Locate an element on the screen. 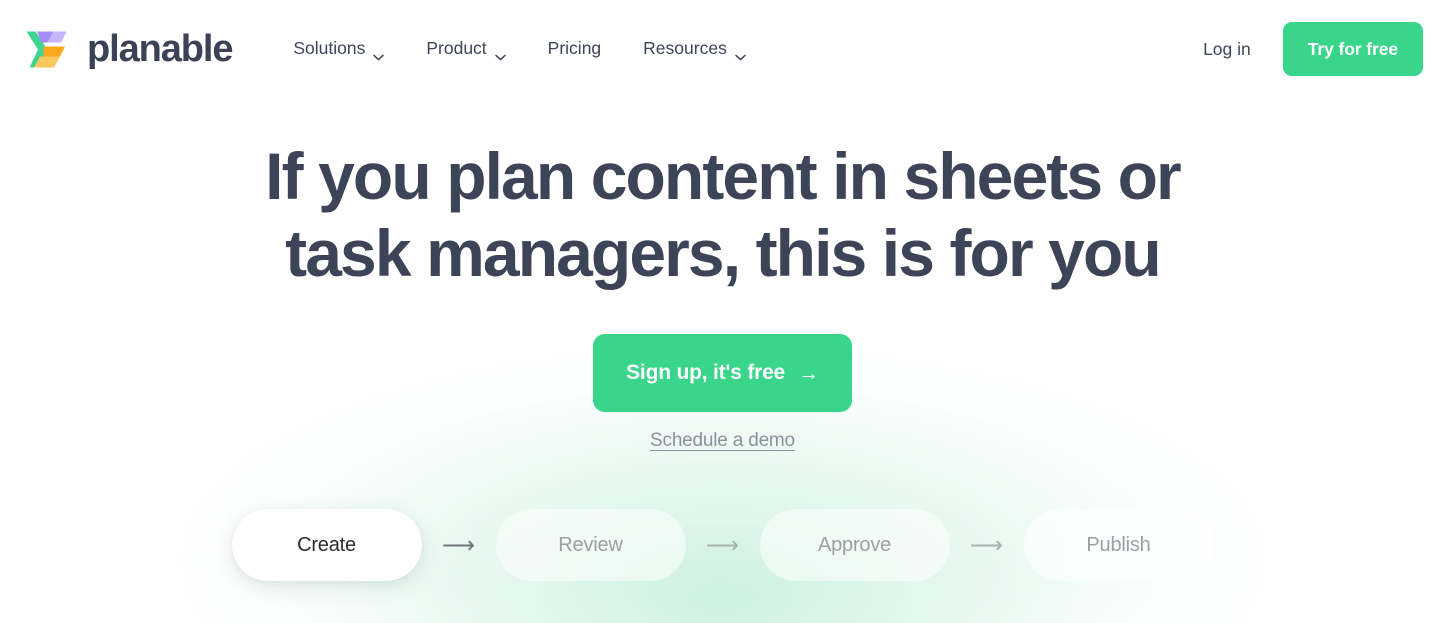  planable-pinwheel-logo-icon is located at coordinates (47, 49).